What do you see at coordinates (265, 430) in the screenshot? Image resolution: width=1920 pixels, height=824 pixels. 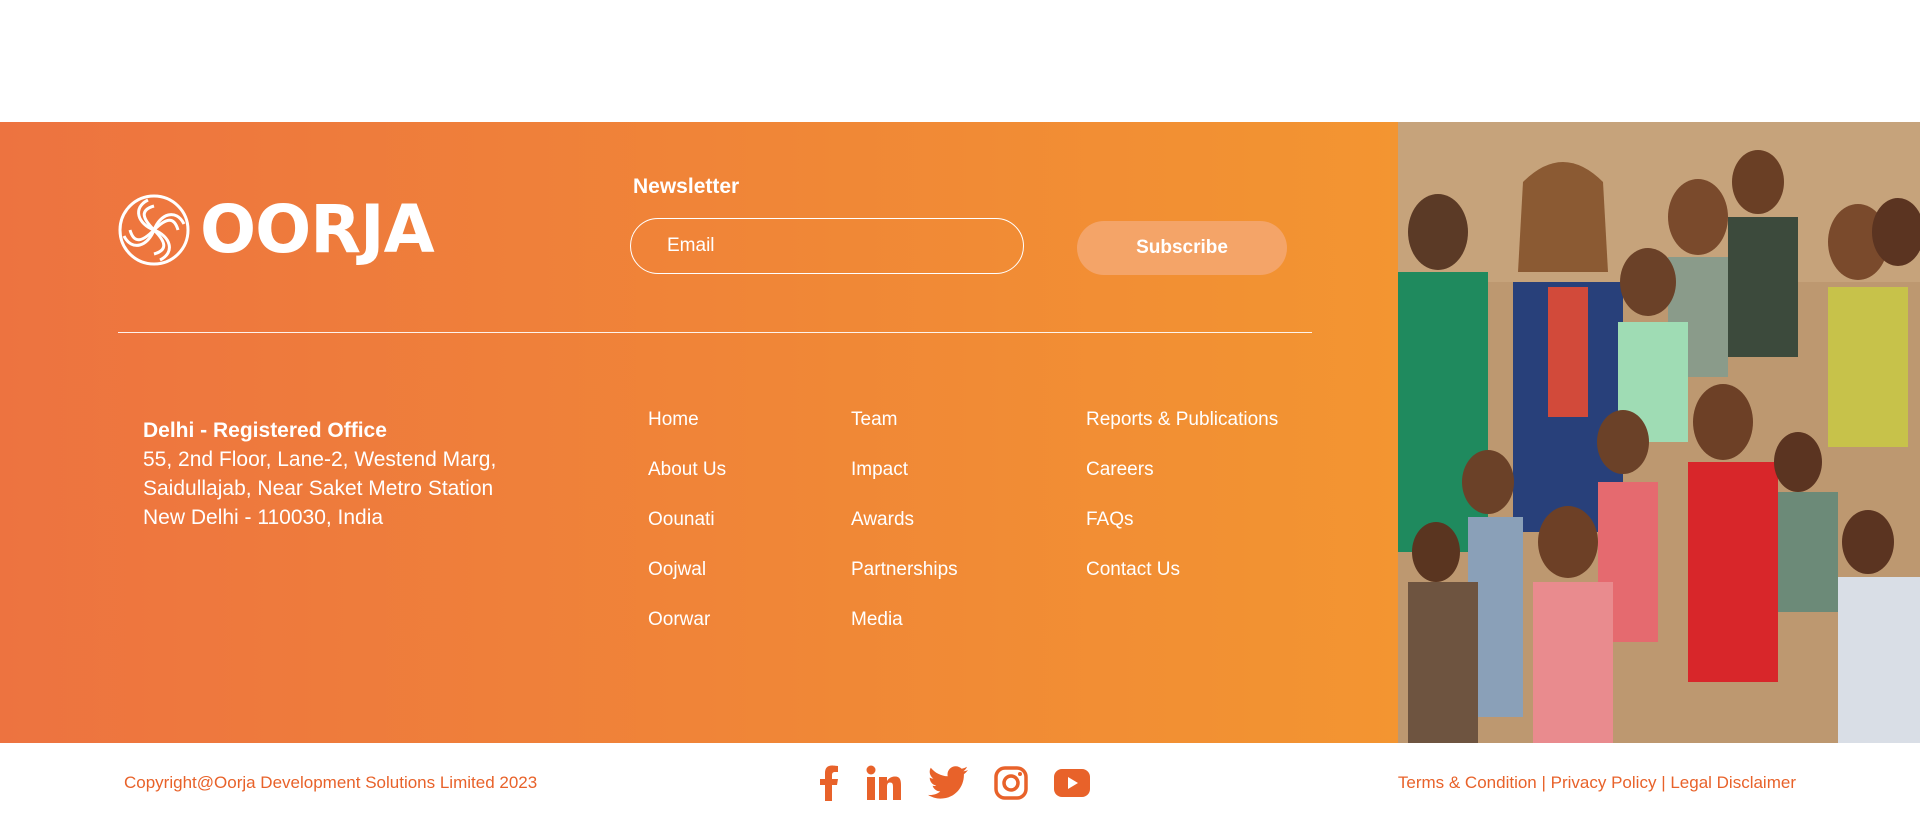 I see `office-title: Delhi - Registered Office` at bounding box center [265, 430].